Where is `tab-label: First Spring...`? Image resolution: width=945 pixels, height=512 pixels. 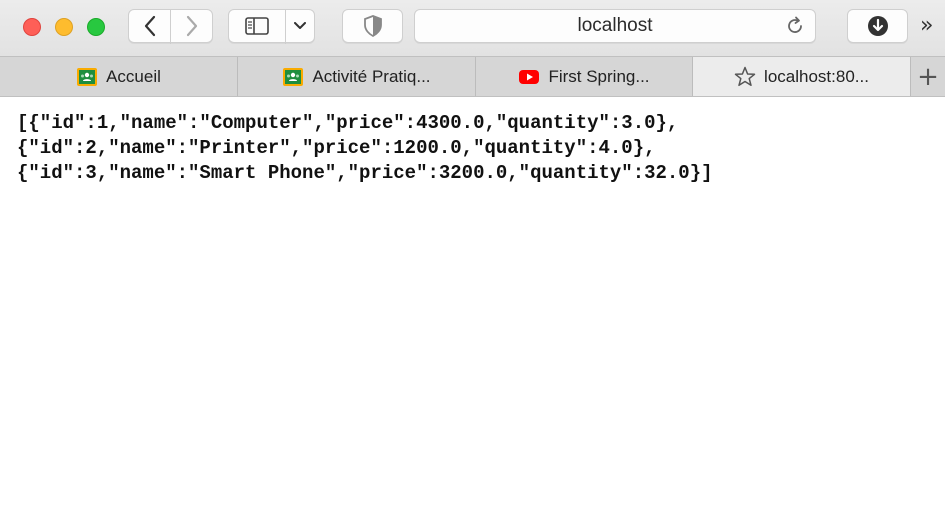 tab-label: First Spring... is located at coordinates (599, 76).